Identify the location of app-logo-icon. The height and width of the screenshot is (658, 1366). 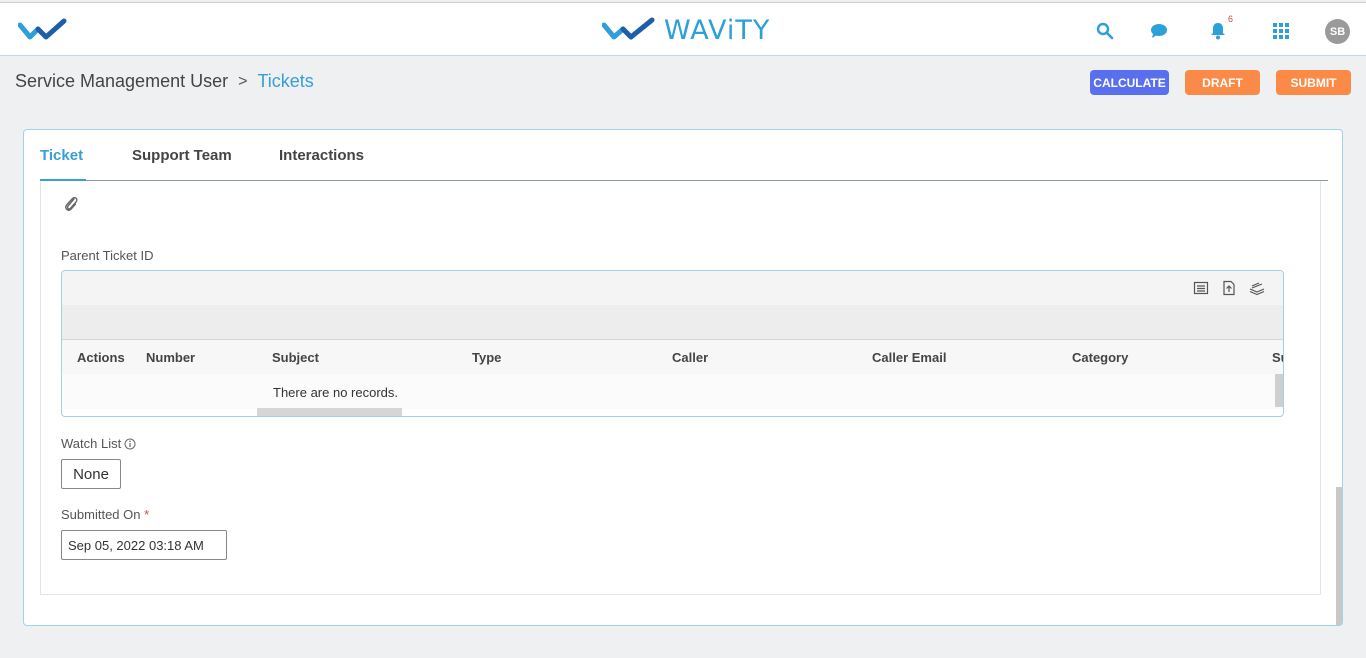
(43, 30).